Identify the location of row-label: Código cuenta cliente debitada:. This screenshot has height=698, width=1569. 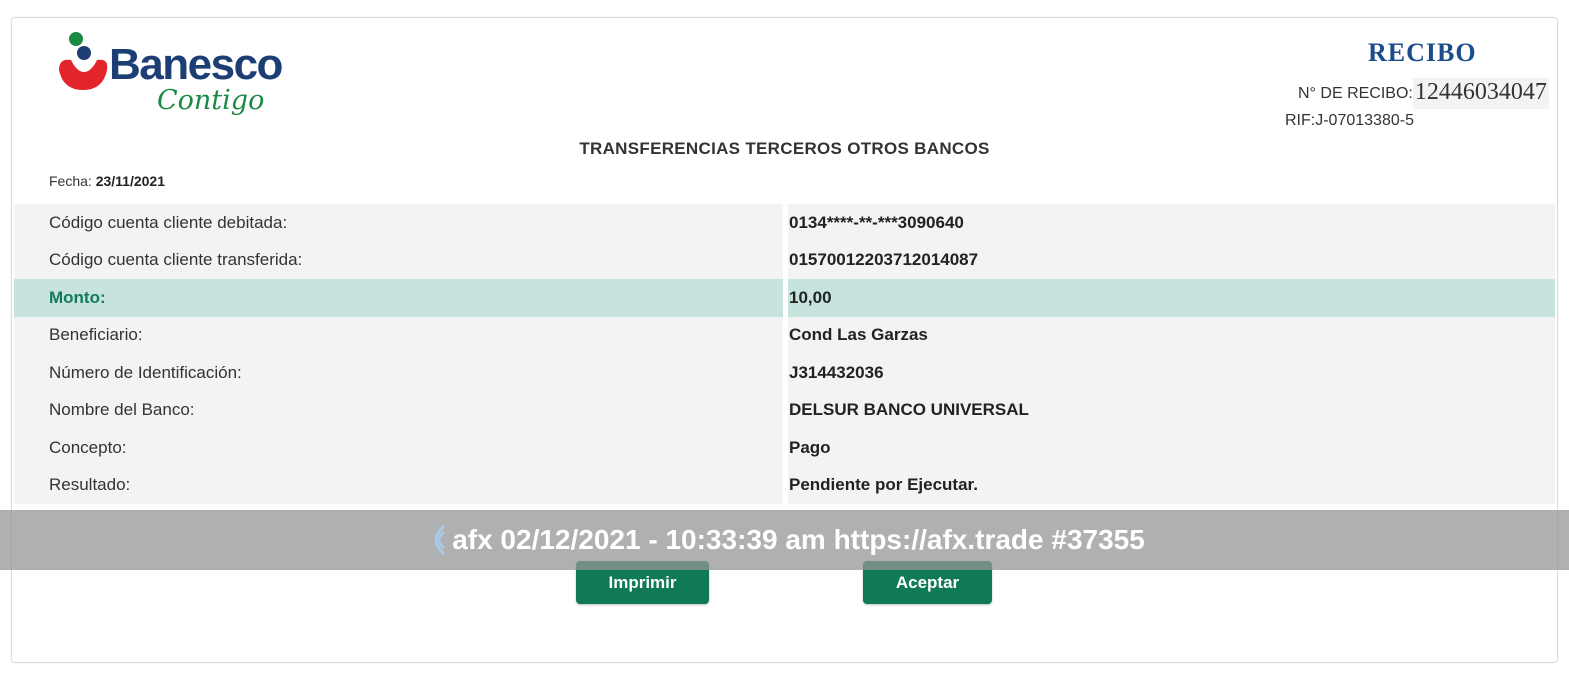
(398, 223).